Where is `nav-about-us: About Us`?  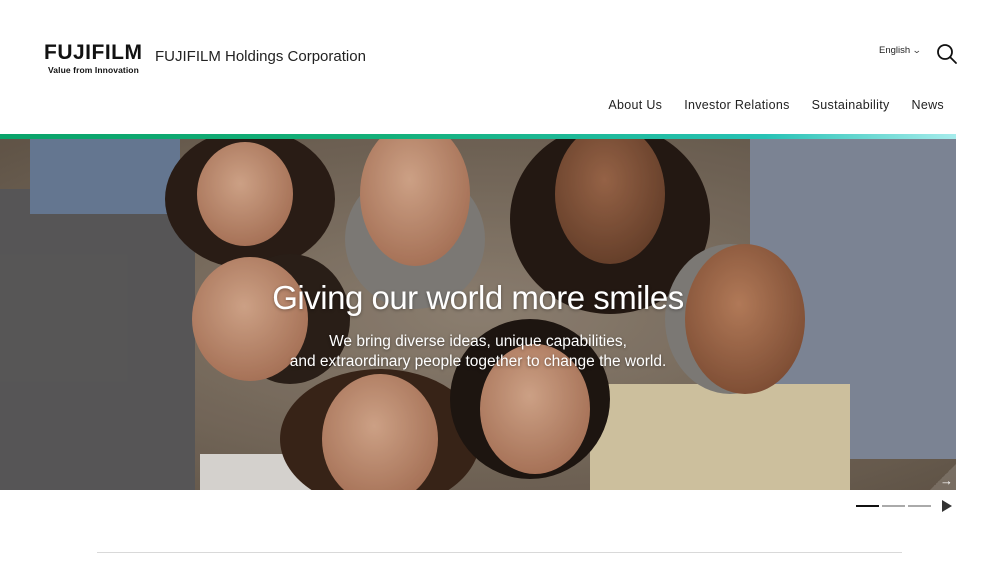
nav-about-us: About Us is located at coordinates (635, 105).